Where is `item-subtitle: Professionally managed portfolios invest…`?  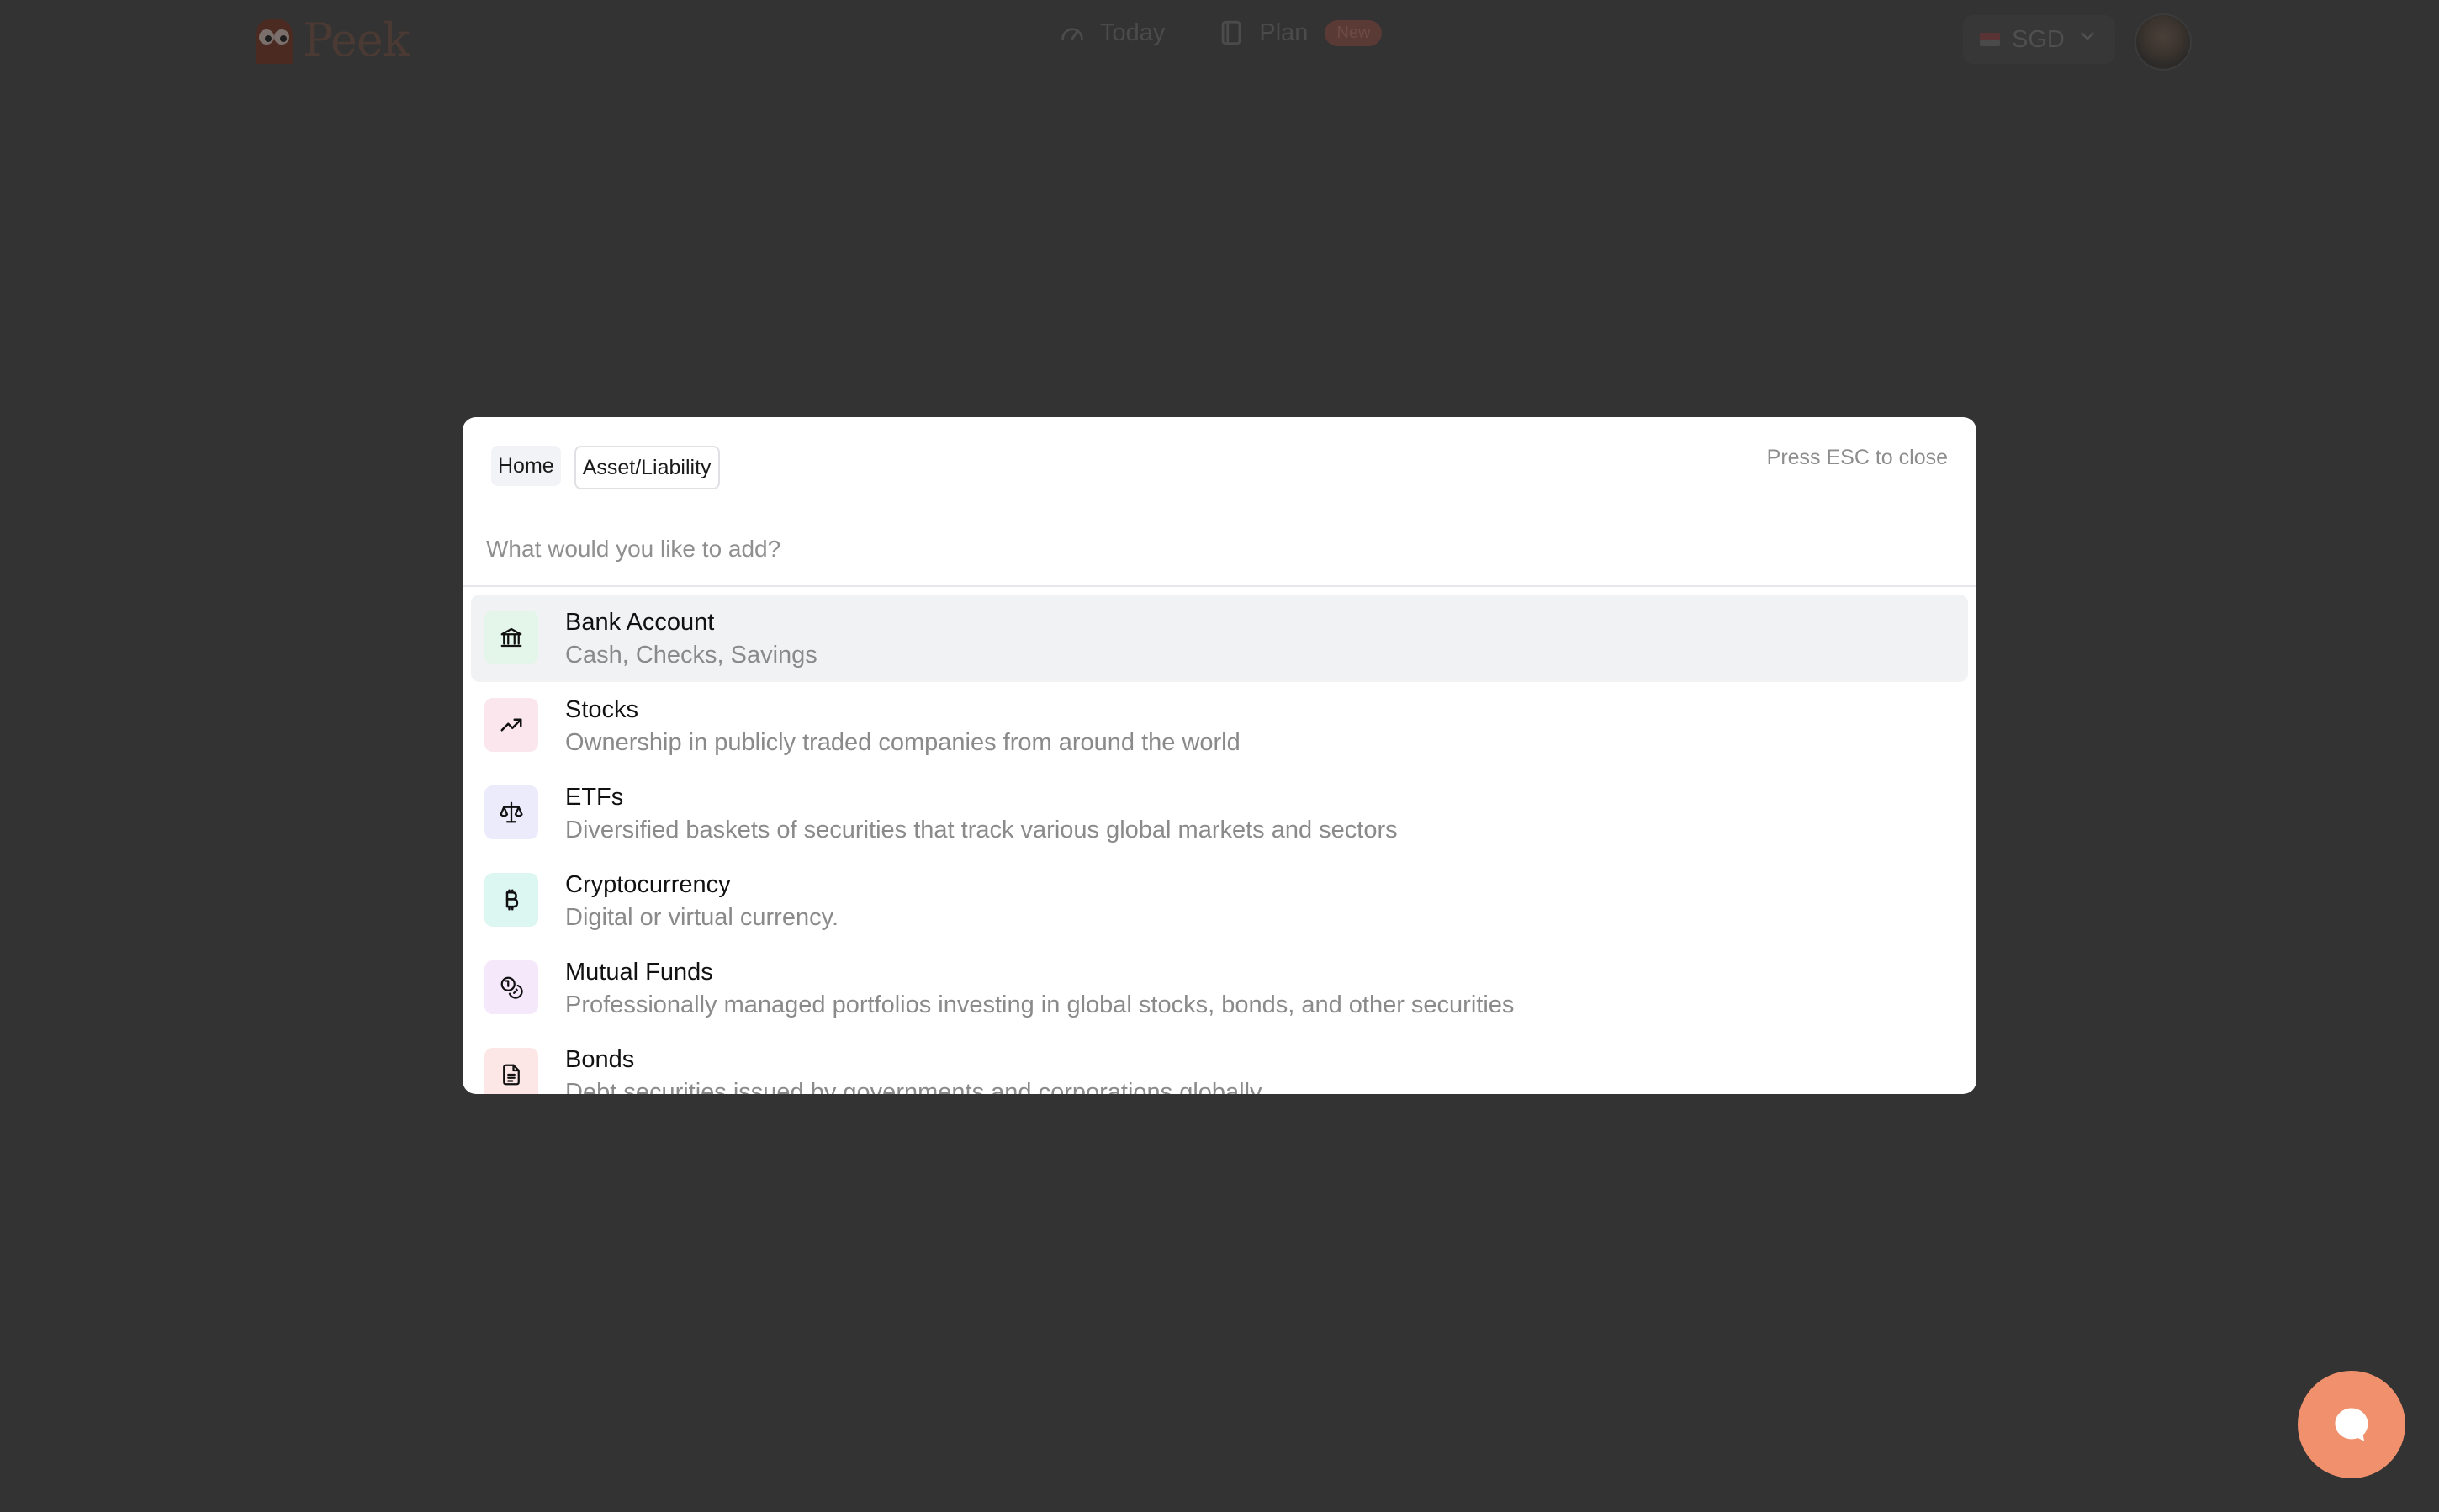
item-subtitle: Professionally managed portfolios invest… is located at coordinates (1040, 1004).